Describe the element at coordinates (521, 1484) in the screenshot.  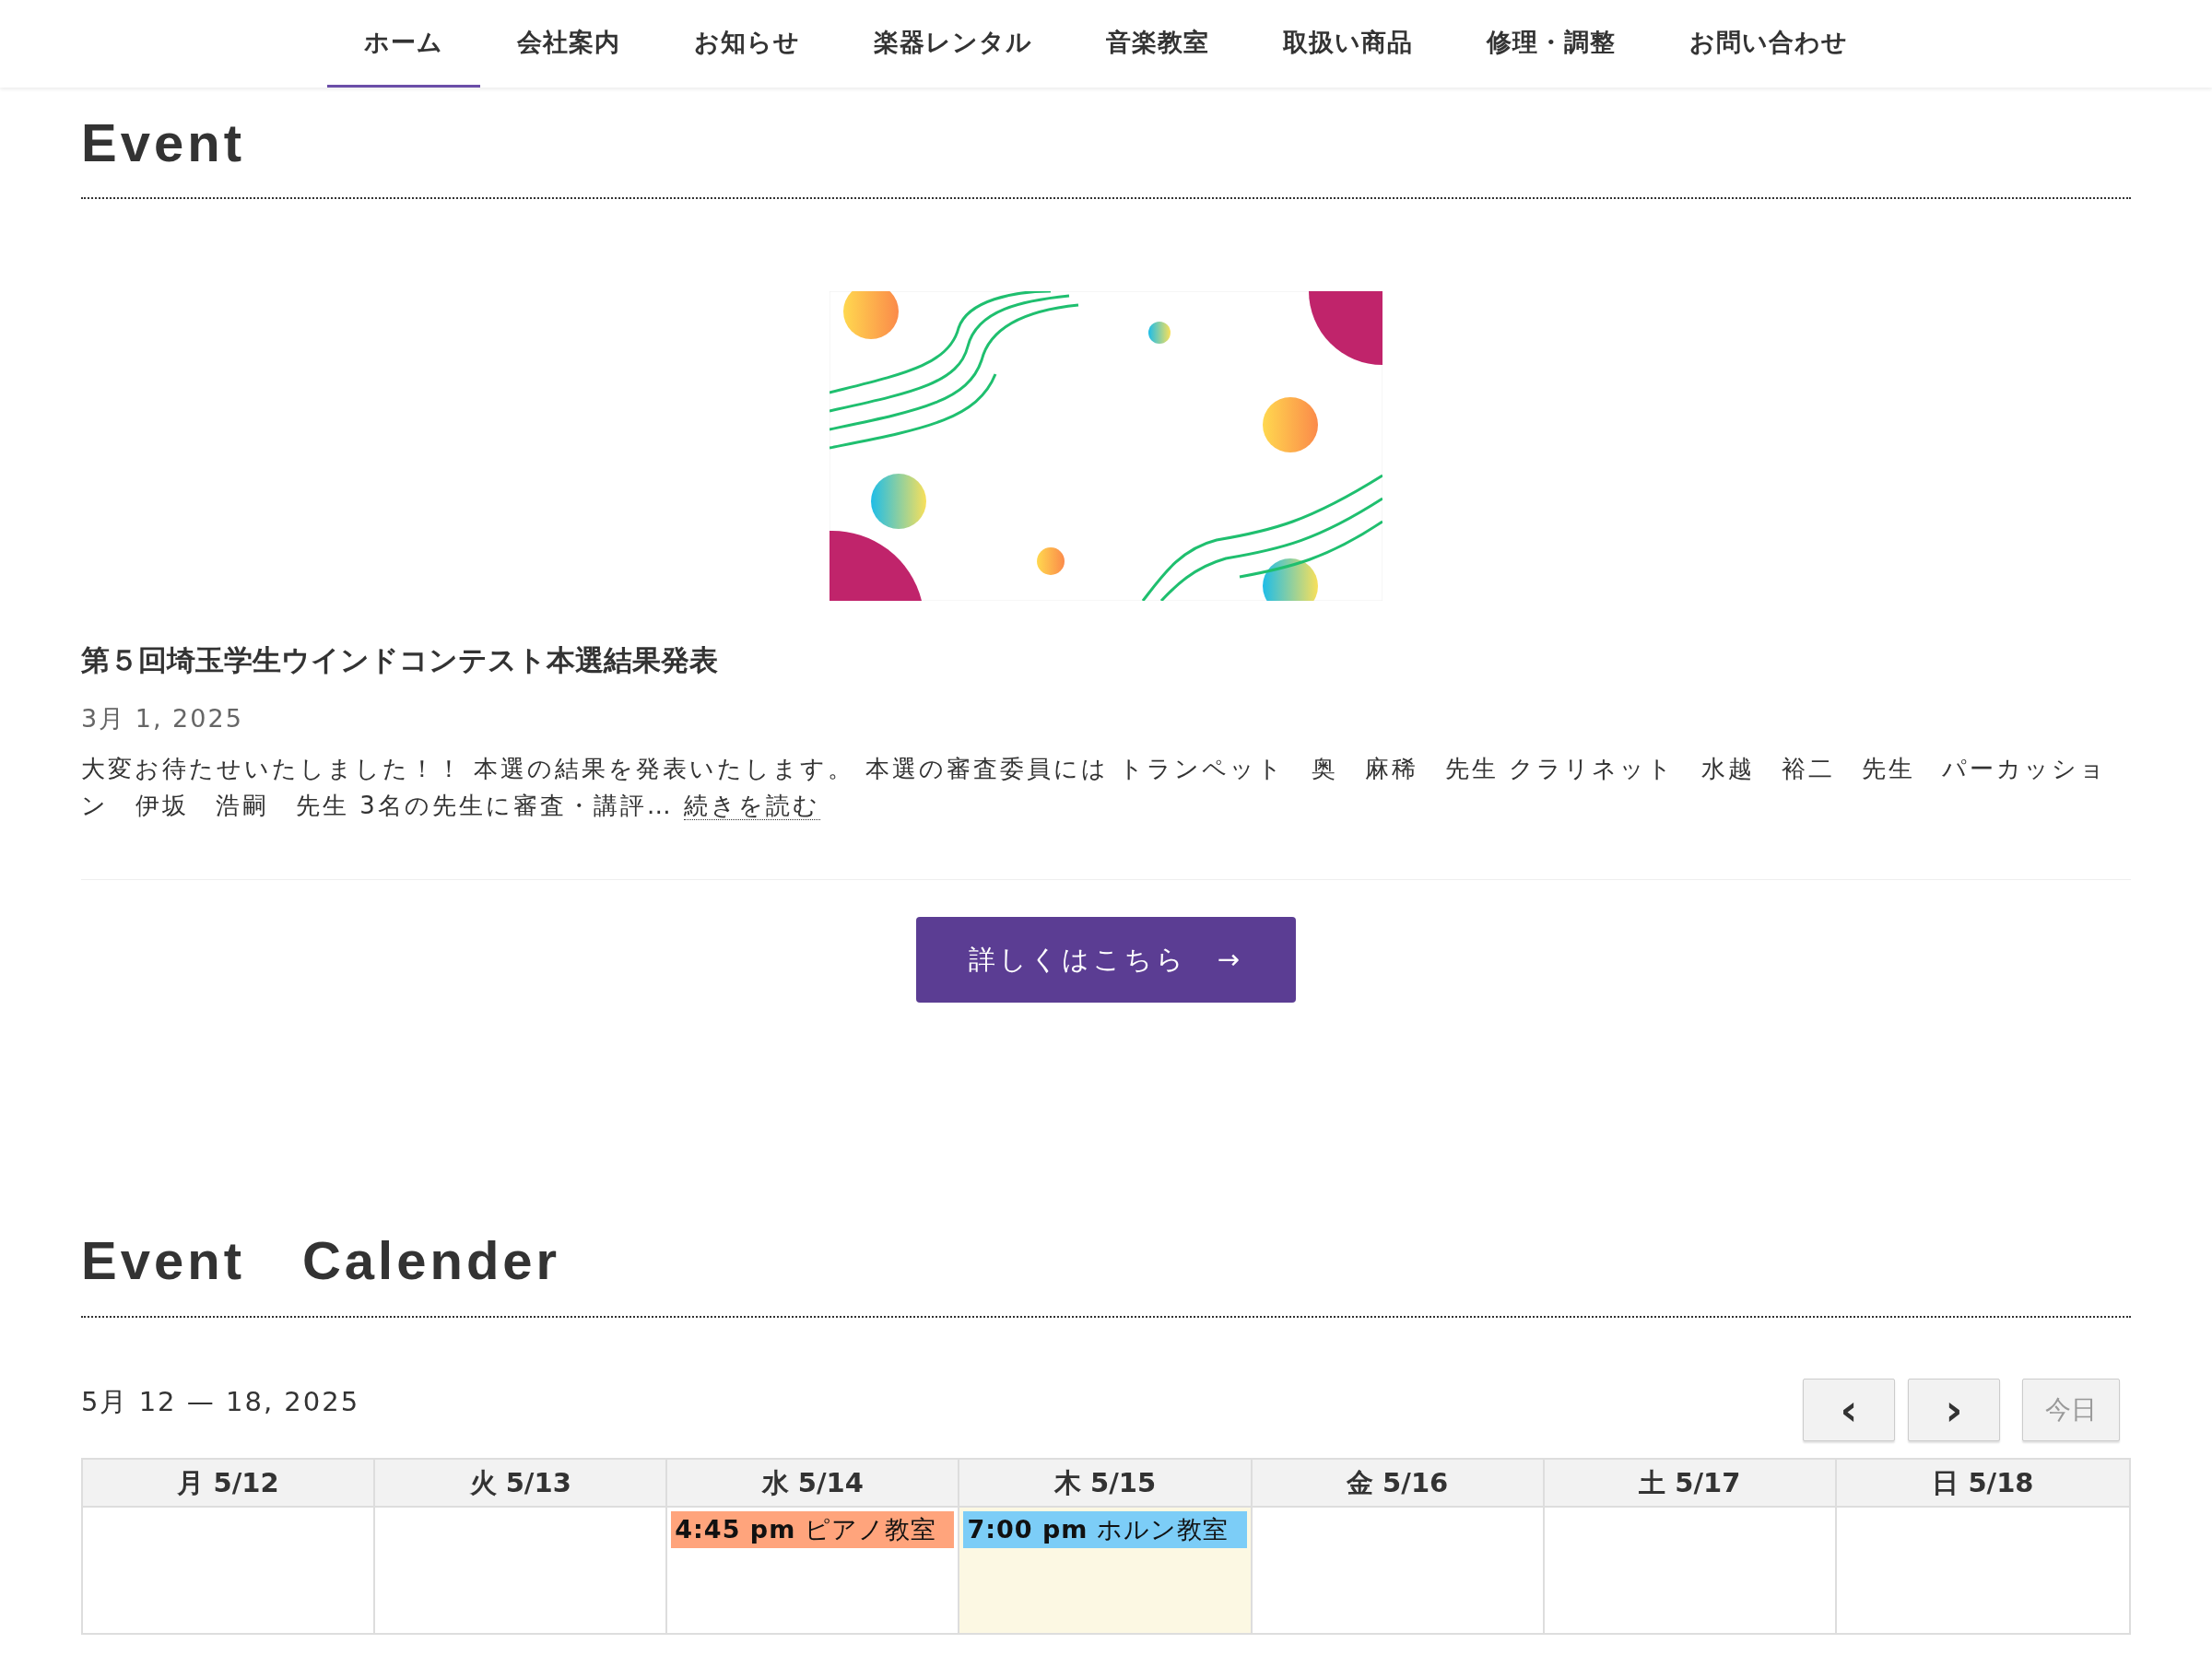
I see `day-header: 火 5/13` at that location.